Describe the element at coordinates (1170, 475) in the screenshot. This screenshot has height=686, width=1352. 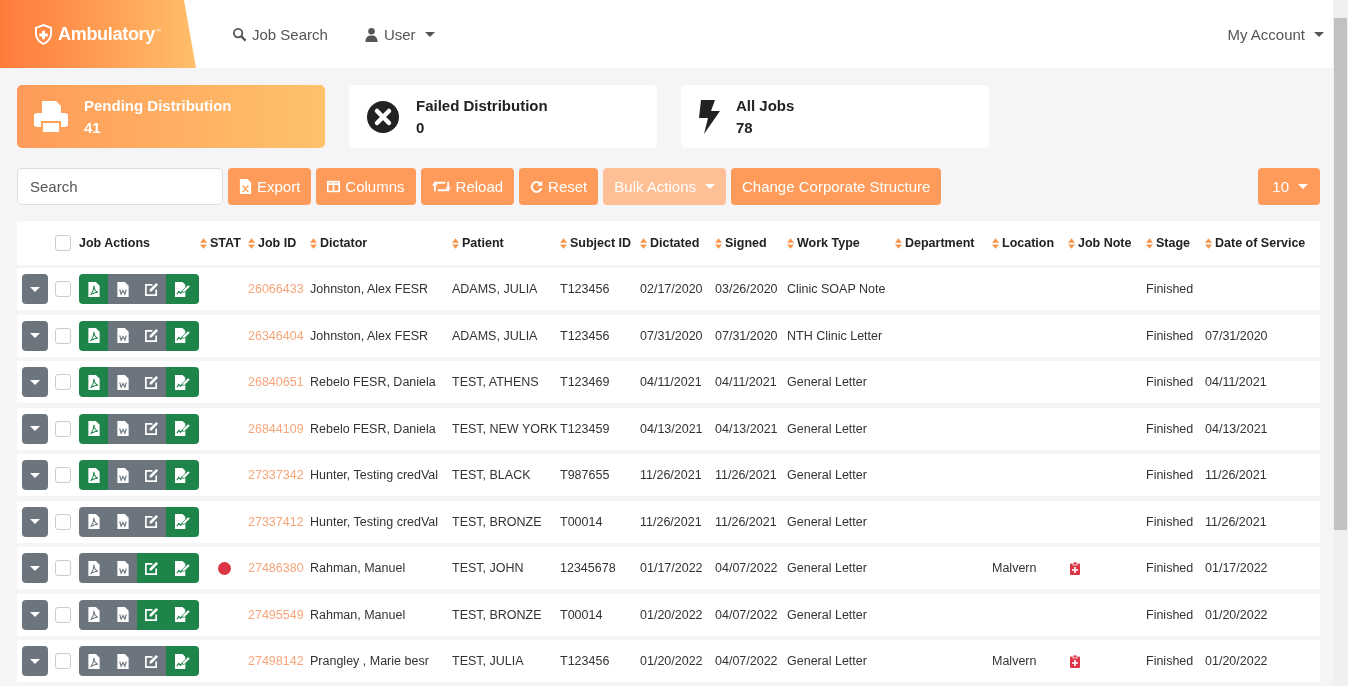
I see `table-cell: Finished` at that location.